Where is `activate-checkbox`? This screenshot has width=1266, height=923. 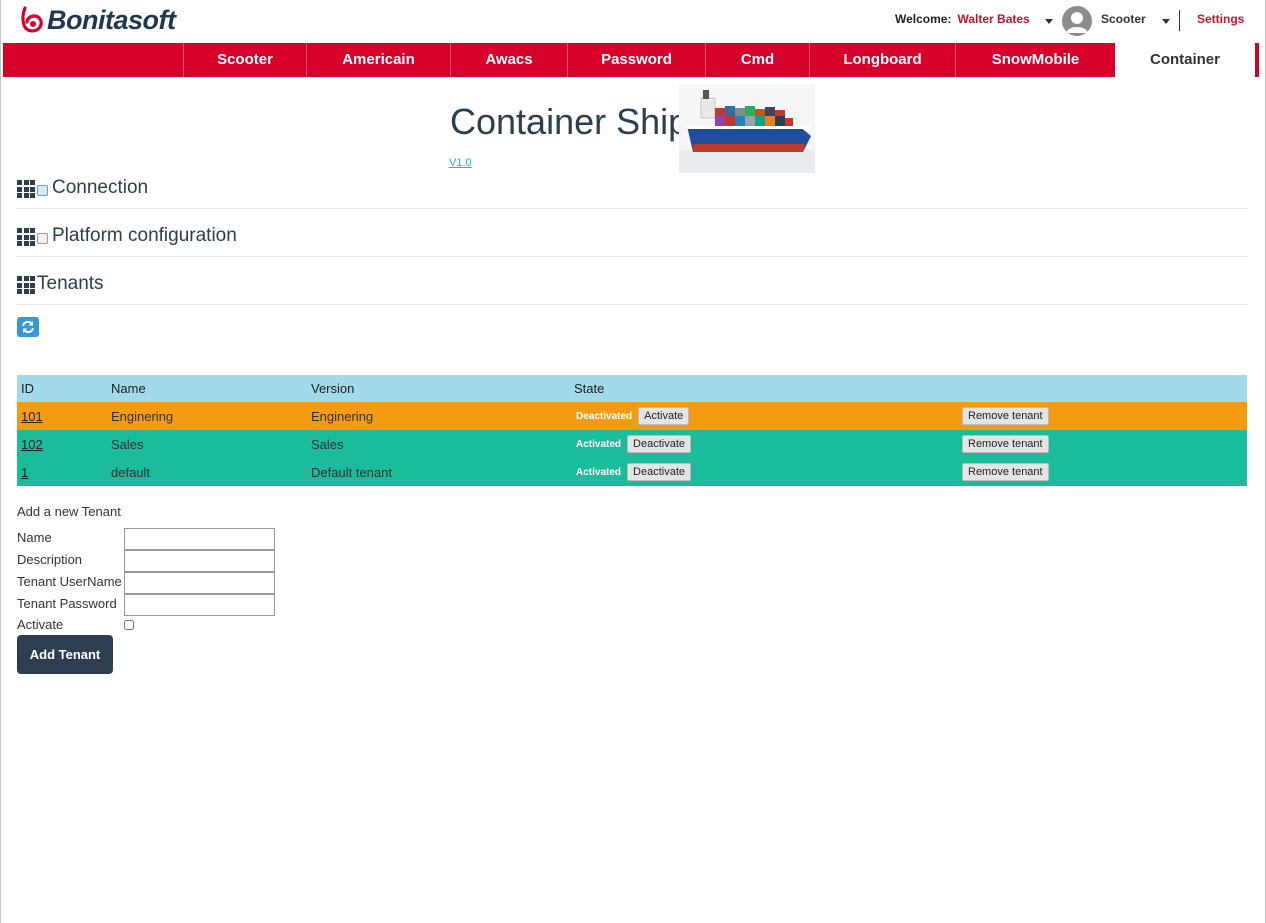
activate-checkbox is located at coordinates (129, 625).